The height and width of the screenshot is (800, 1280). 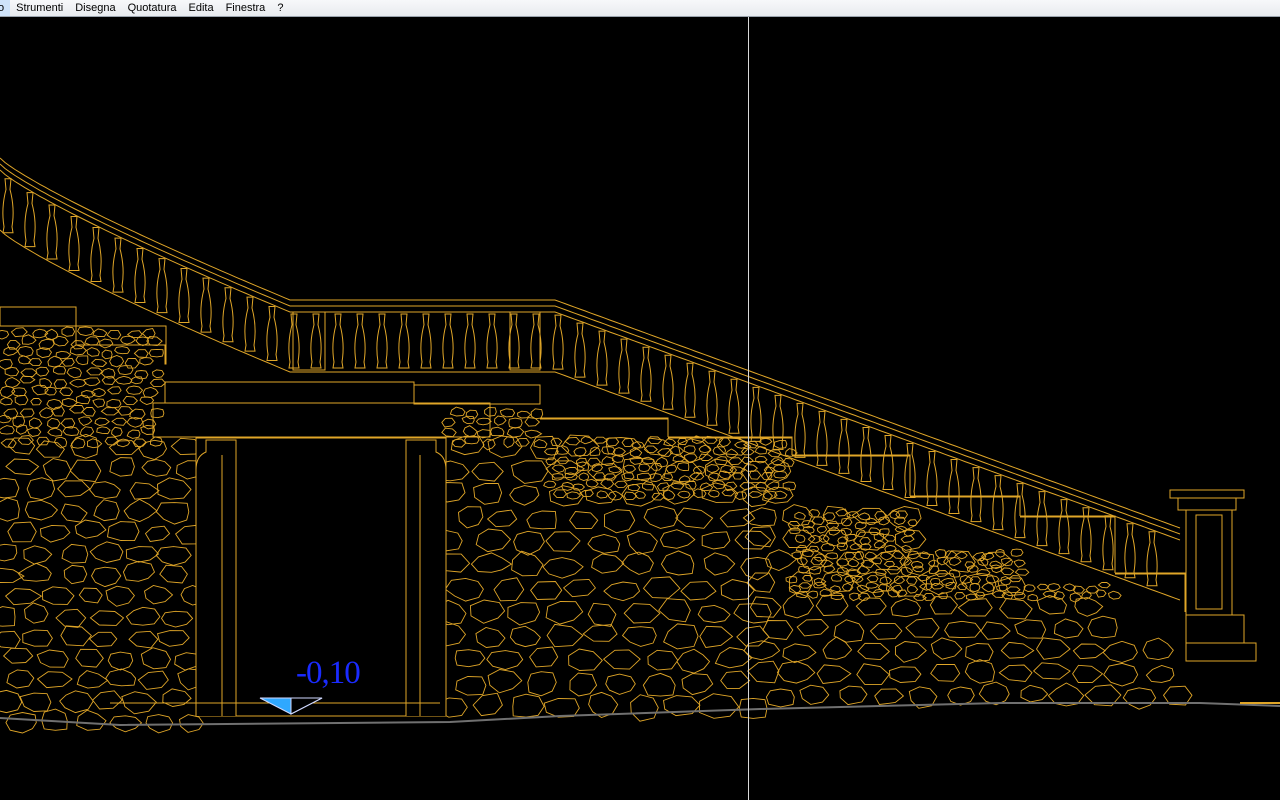 I want to click on menu-finestra: Finestra, so click(x=246, y=8).